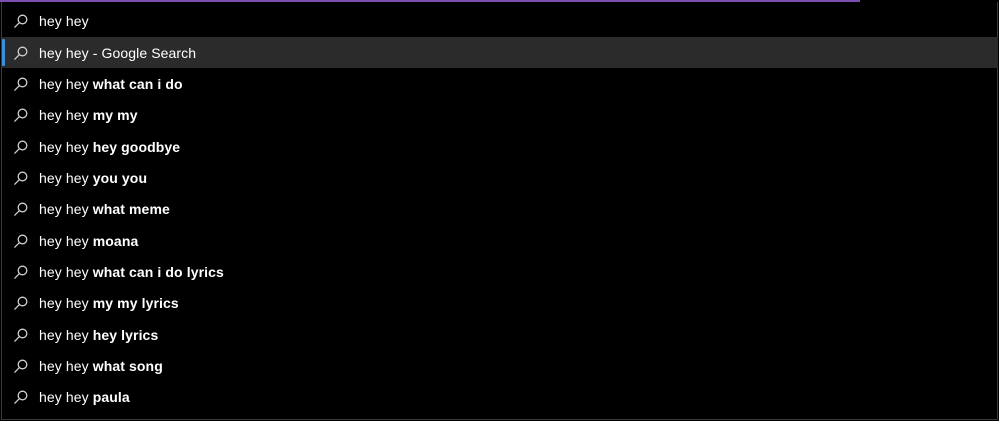 The height and width of the screenshot is (421, 999). What do you see at coordinates (135, 303) in the screenshot?
I see `suggestion-completion: my my lyrics` at bounding box center [135, 303].